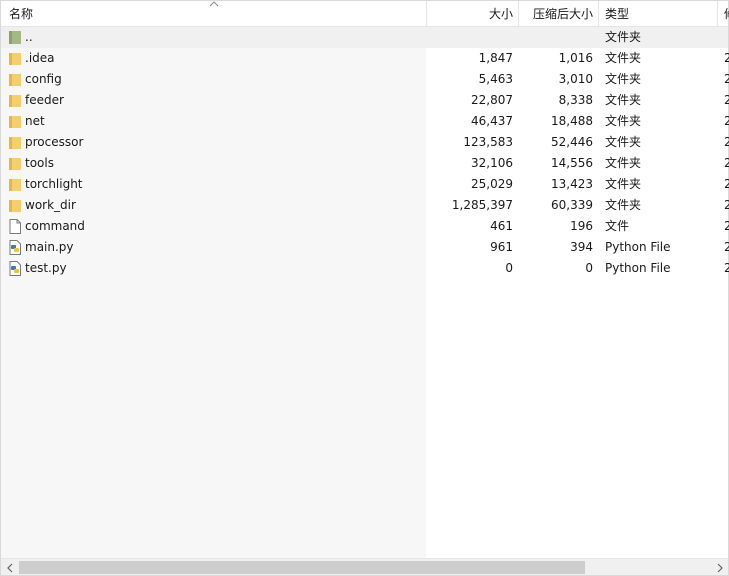  I want to click on file-compressed-size, so click(555, 37).